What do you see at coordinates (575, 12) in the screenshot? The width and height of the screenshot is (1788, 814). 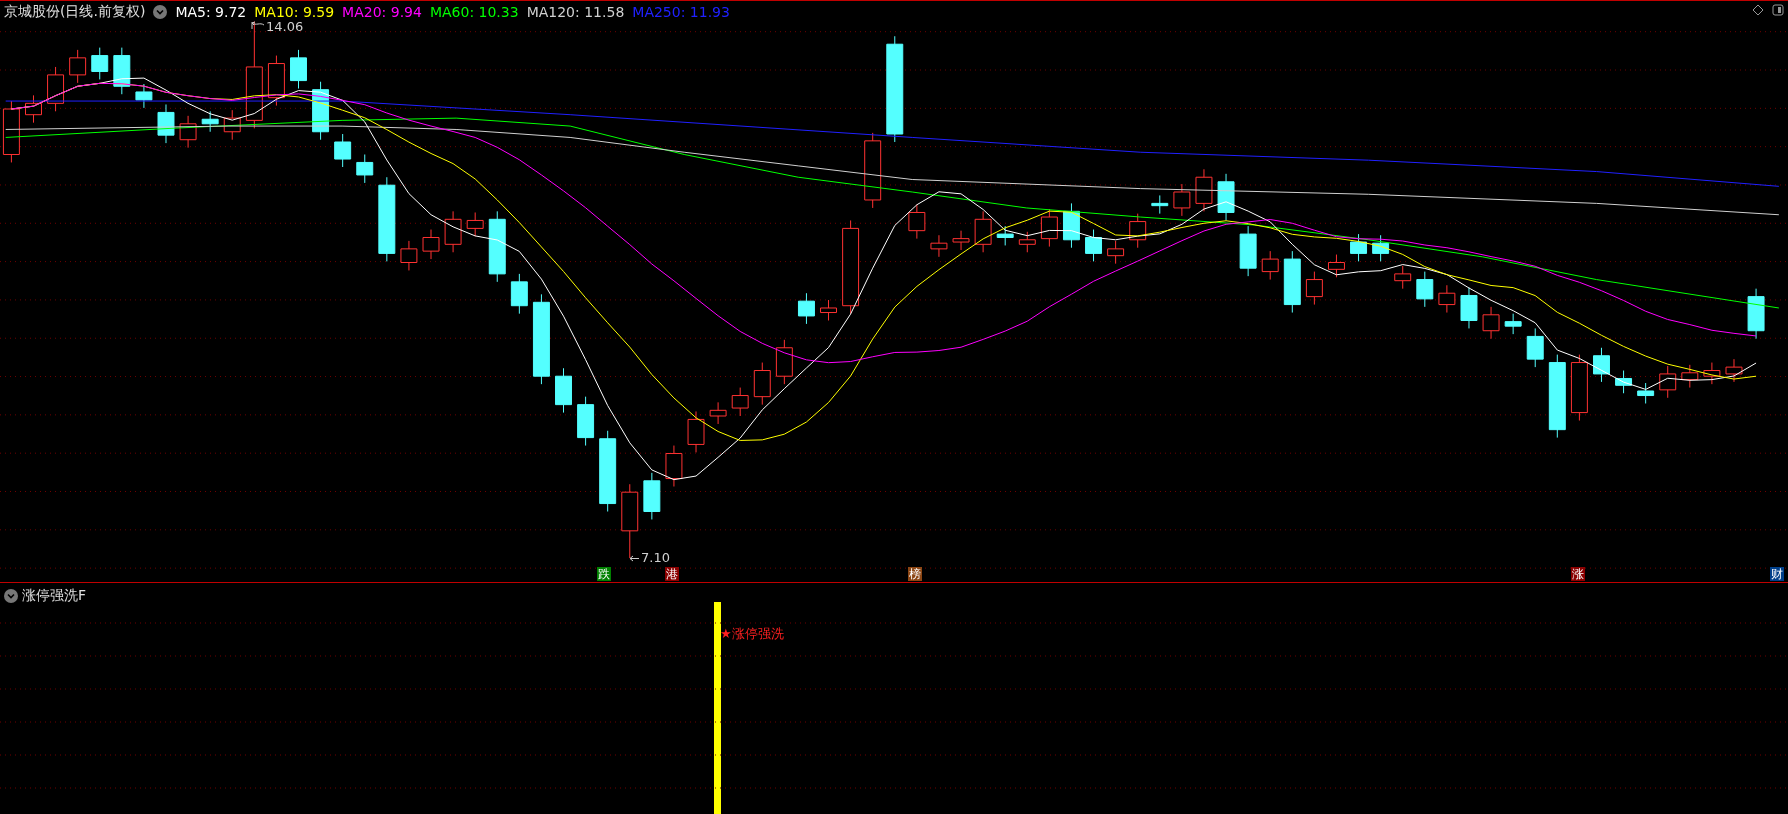 I see `moving-average-value: MA120: 11.58` at bounding box center [575, 12].